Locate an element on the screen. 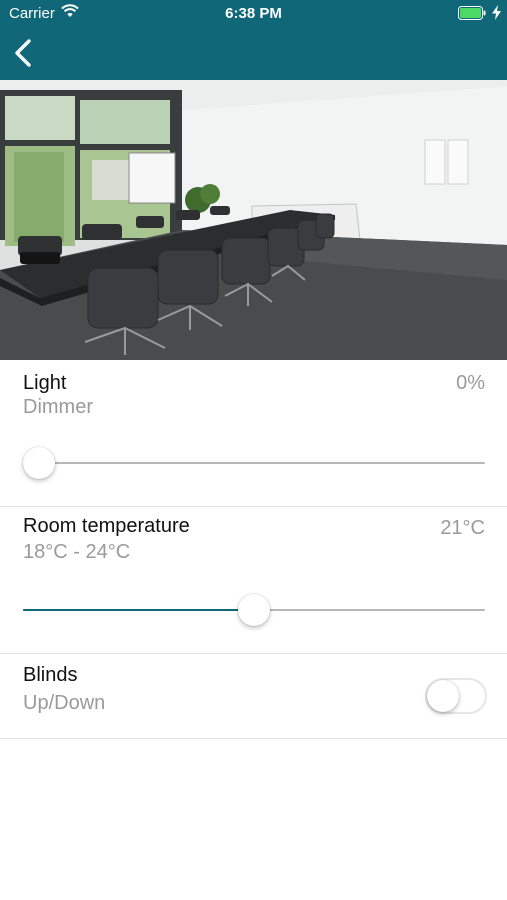  clock: 6:38 PM is located at coordinates (253, 13).